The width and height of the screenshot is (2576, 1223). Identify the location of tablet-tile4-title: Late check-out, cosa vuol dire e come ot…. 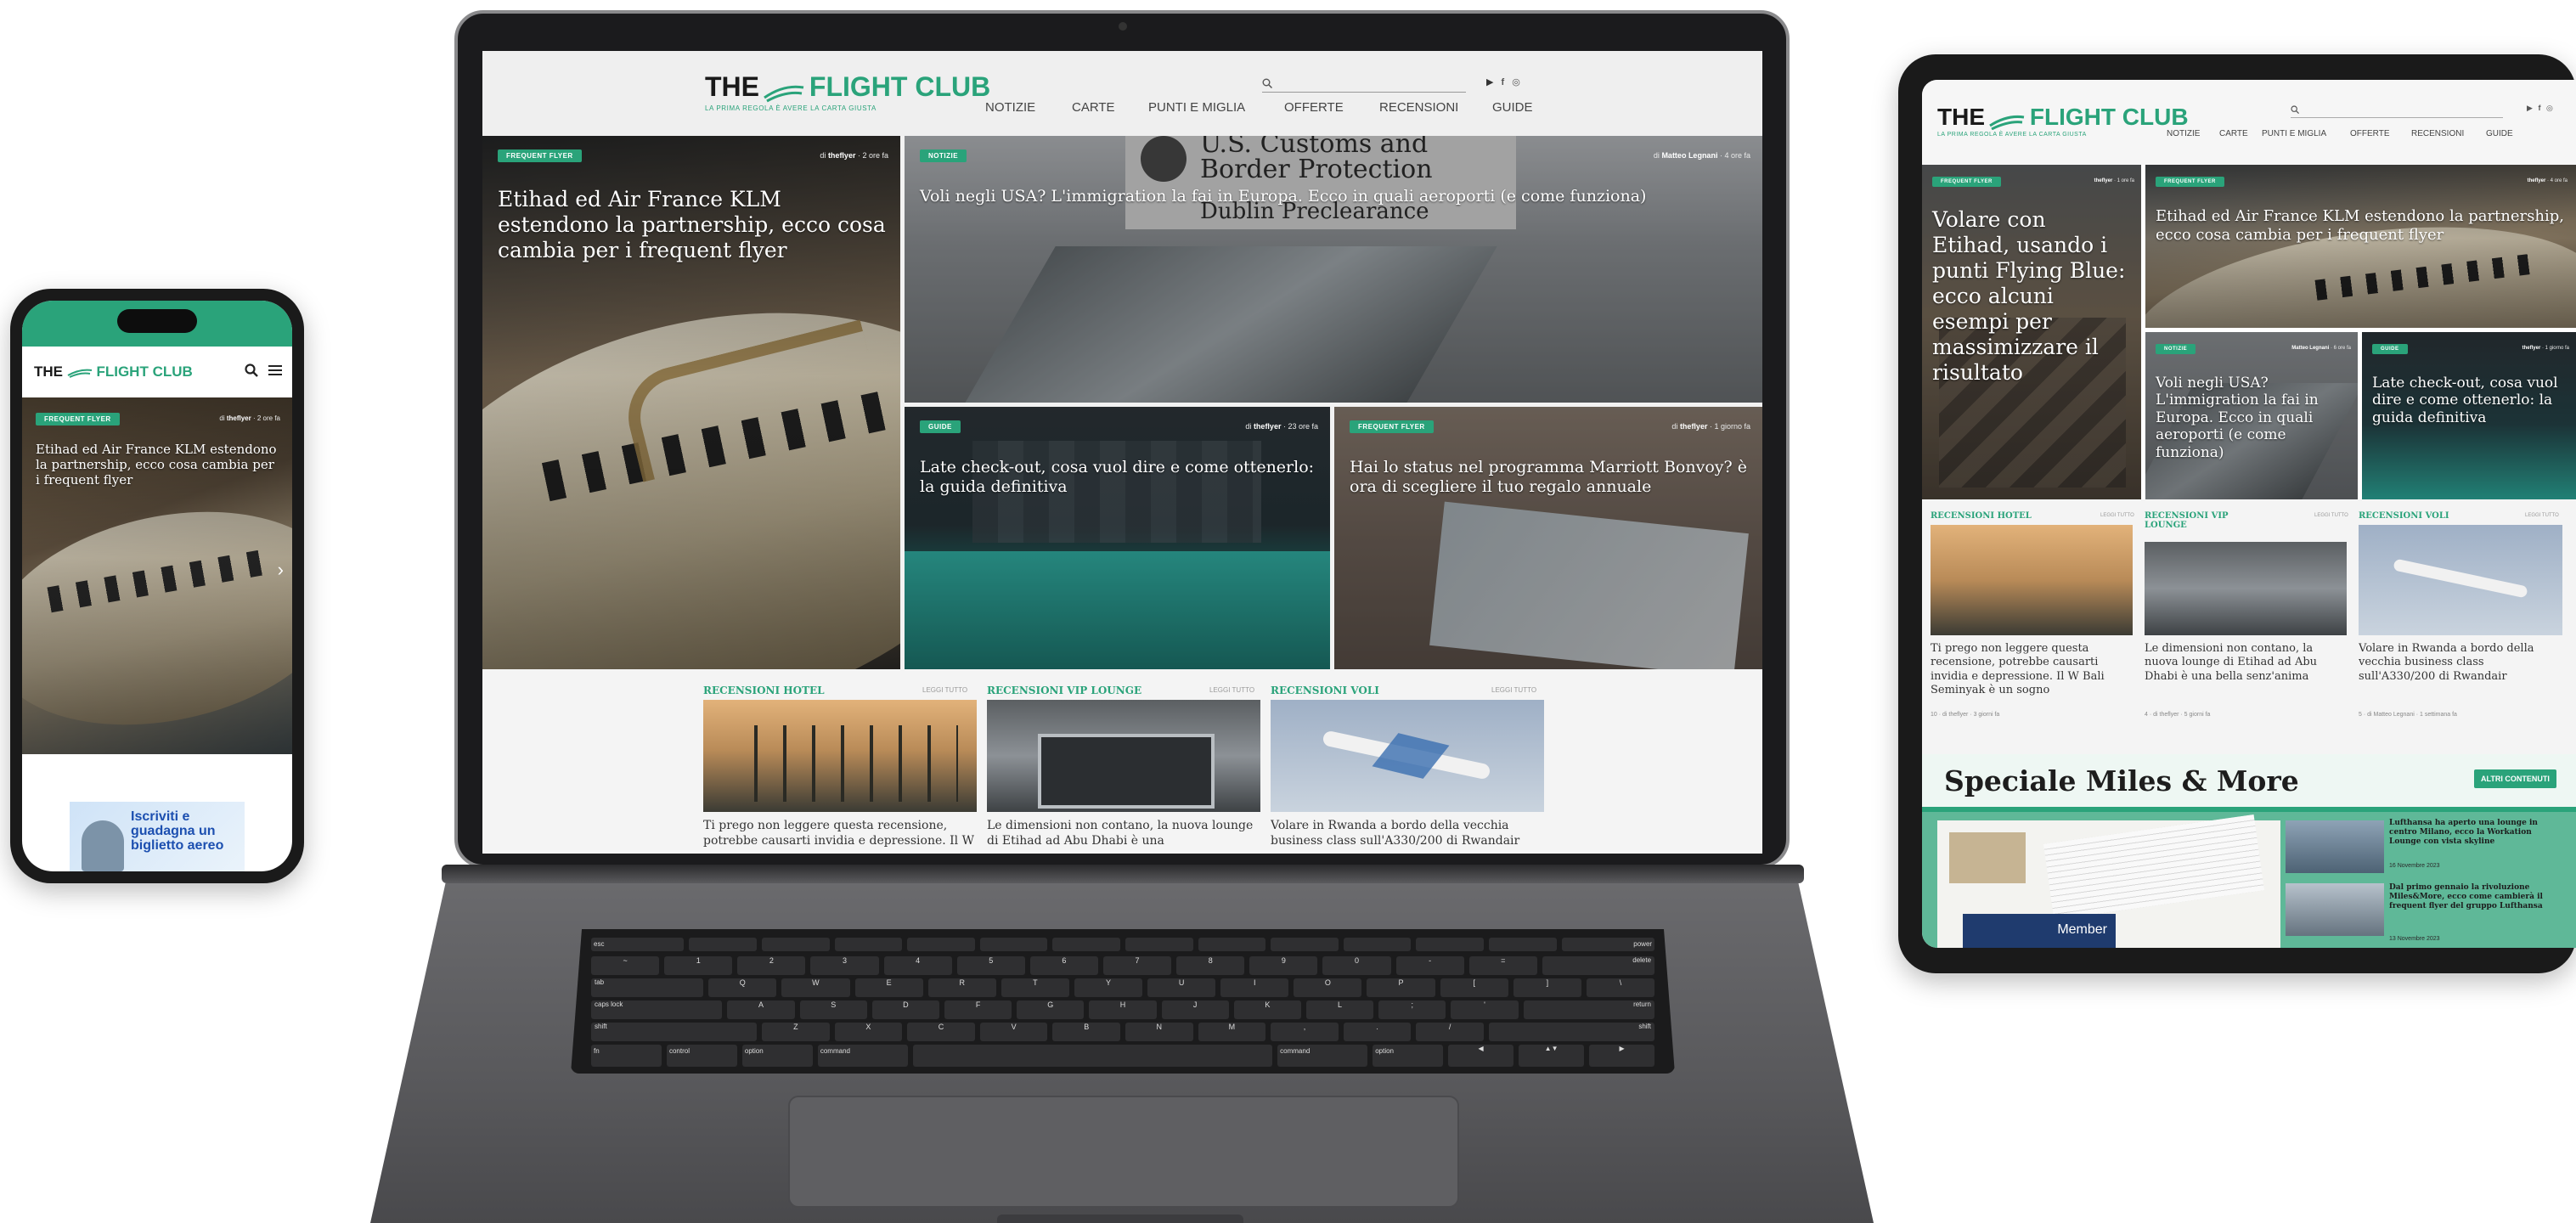
(2470, 400).